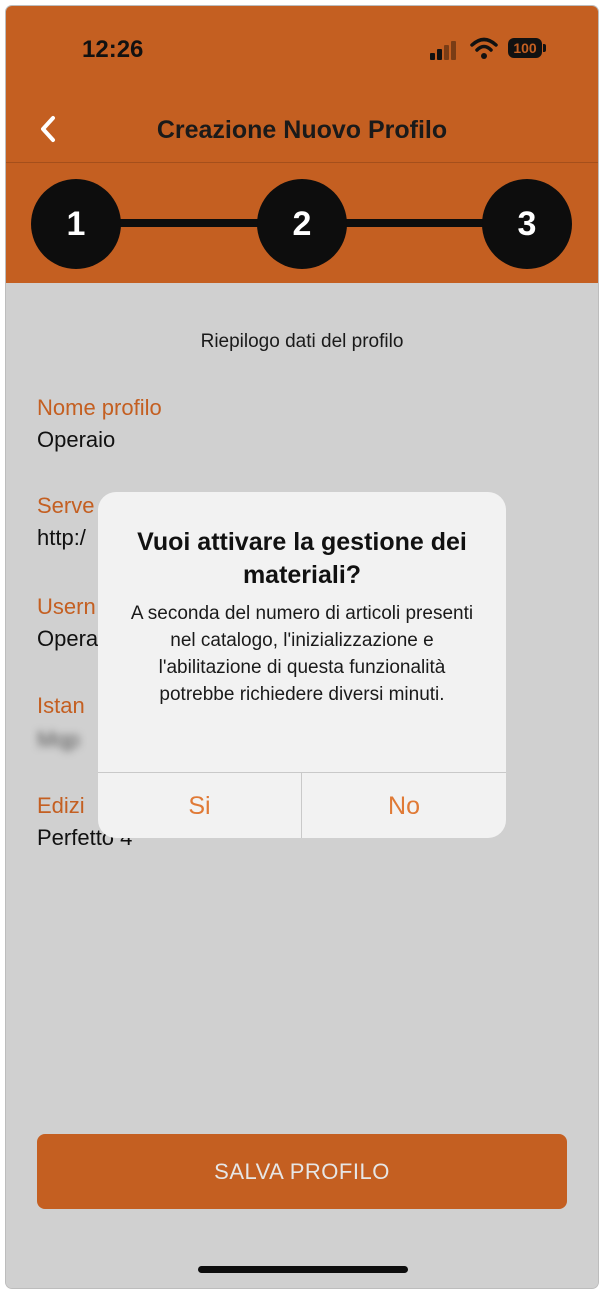 This screenshot has height=1294, width=604. Describe the element at coordinates (200, 805) in the screenshot. I see `alert-yes-button: Si` at that location.